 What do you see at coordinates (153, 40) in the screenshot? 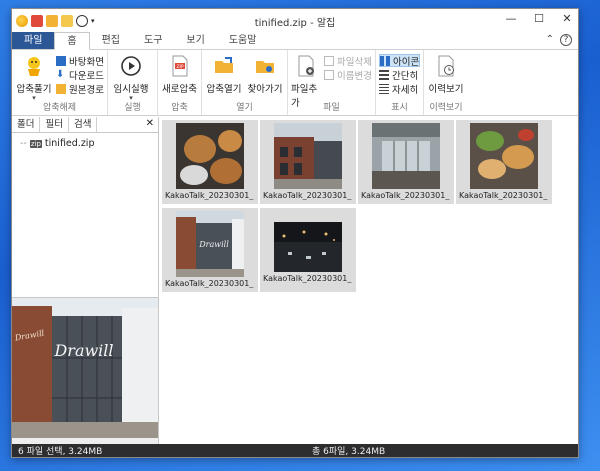
I see `tab-tools: 도구` at bounding box center [153, 40].